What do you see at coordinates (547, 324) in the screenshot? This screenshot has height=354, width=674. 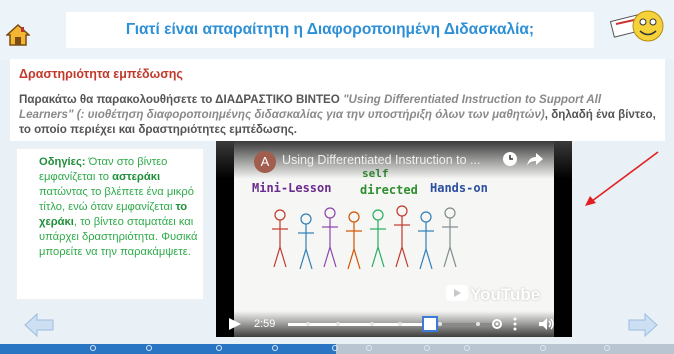 I see `volume-icon` at bounding box center [547, 324].